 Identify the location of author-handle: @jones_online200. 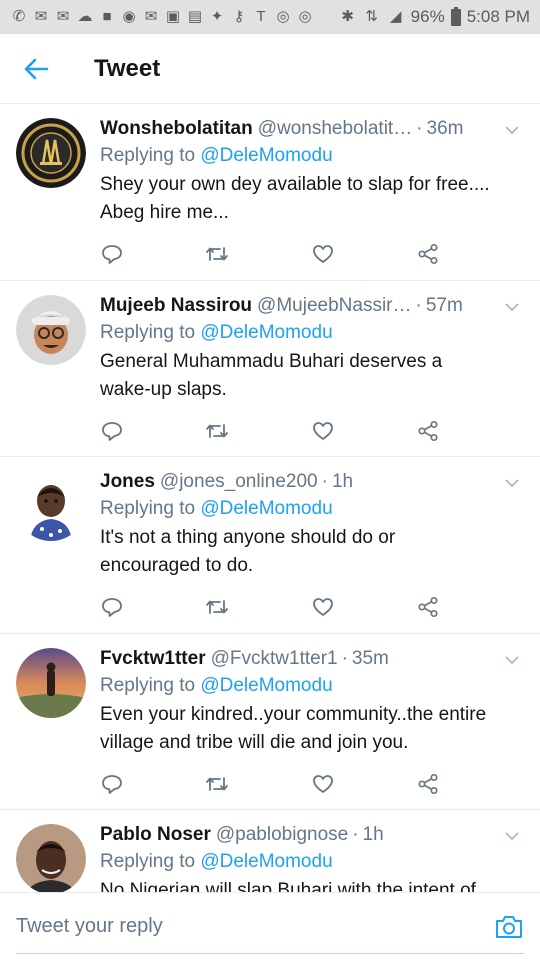
(239, 482).